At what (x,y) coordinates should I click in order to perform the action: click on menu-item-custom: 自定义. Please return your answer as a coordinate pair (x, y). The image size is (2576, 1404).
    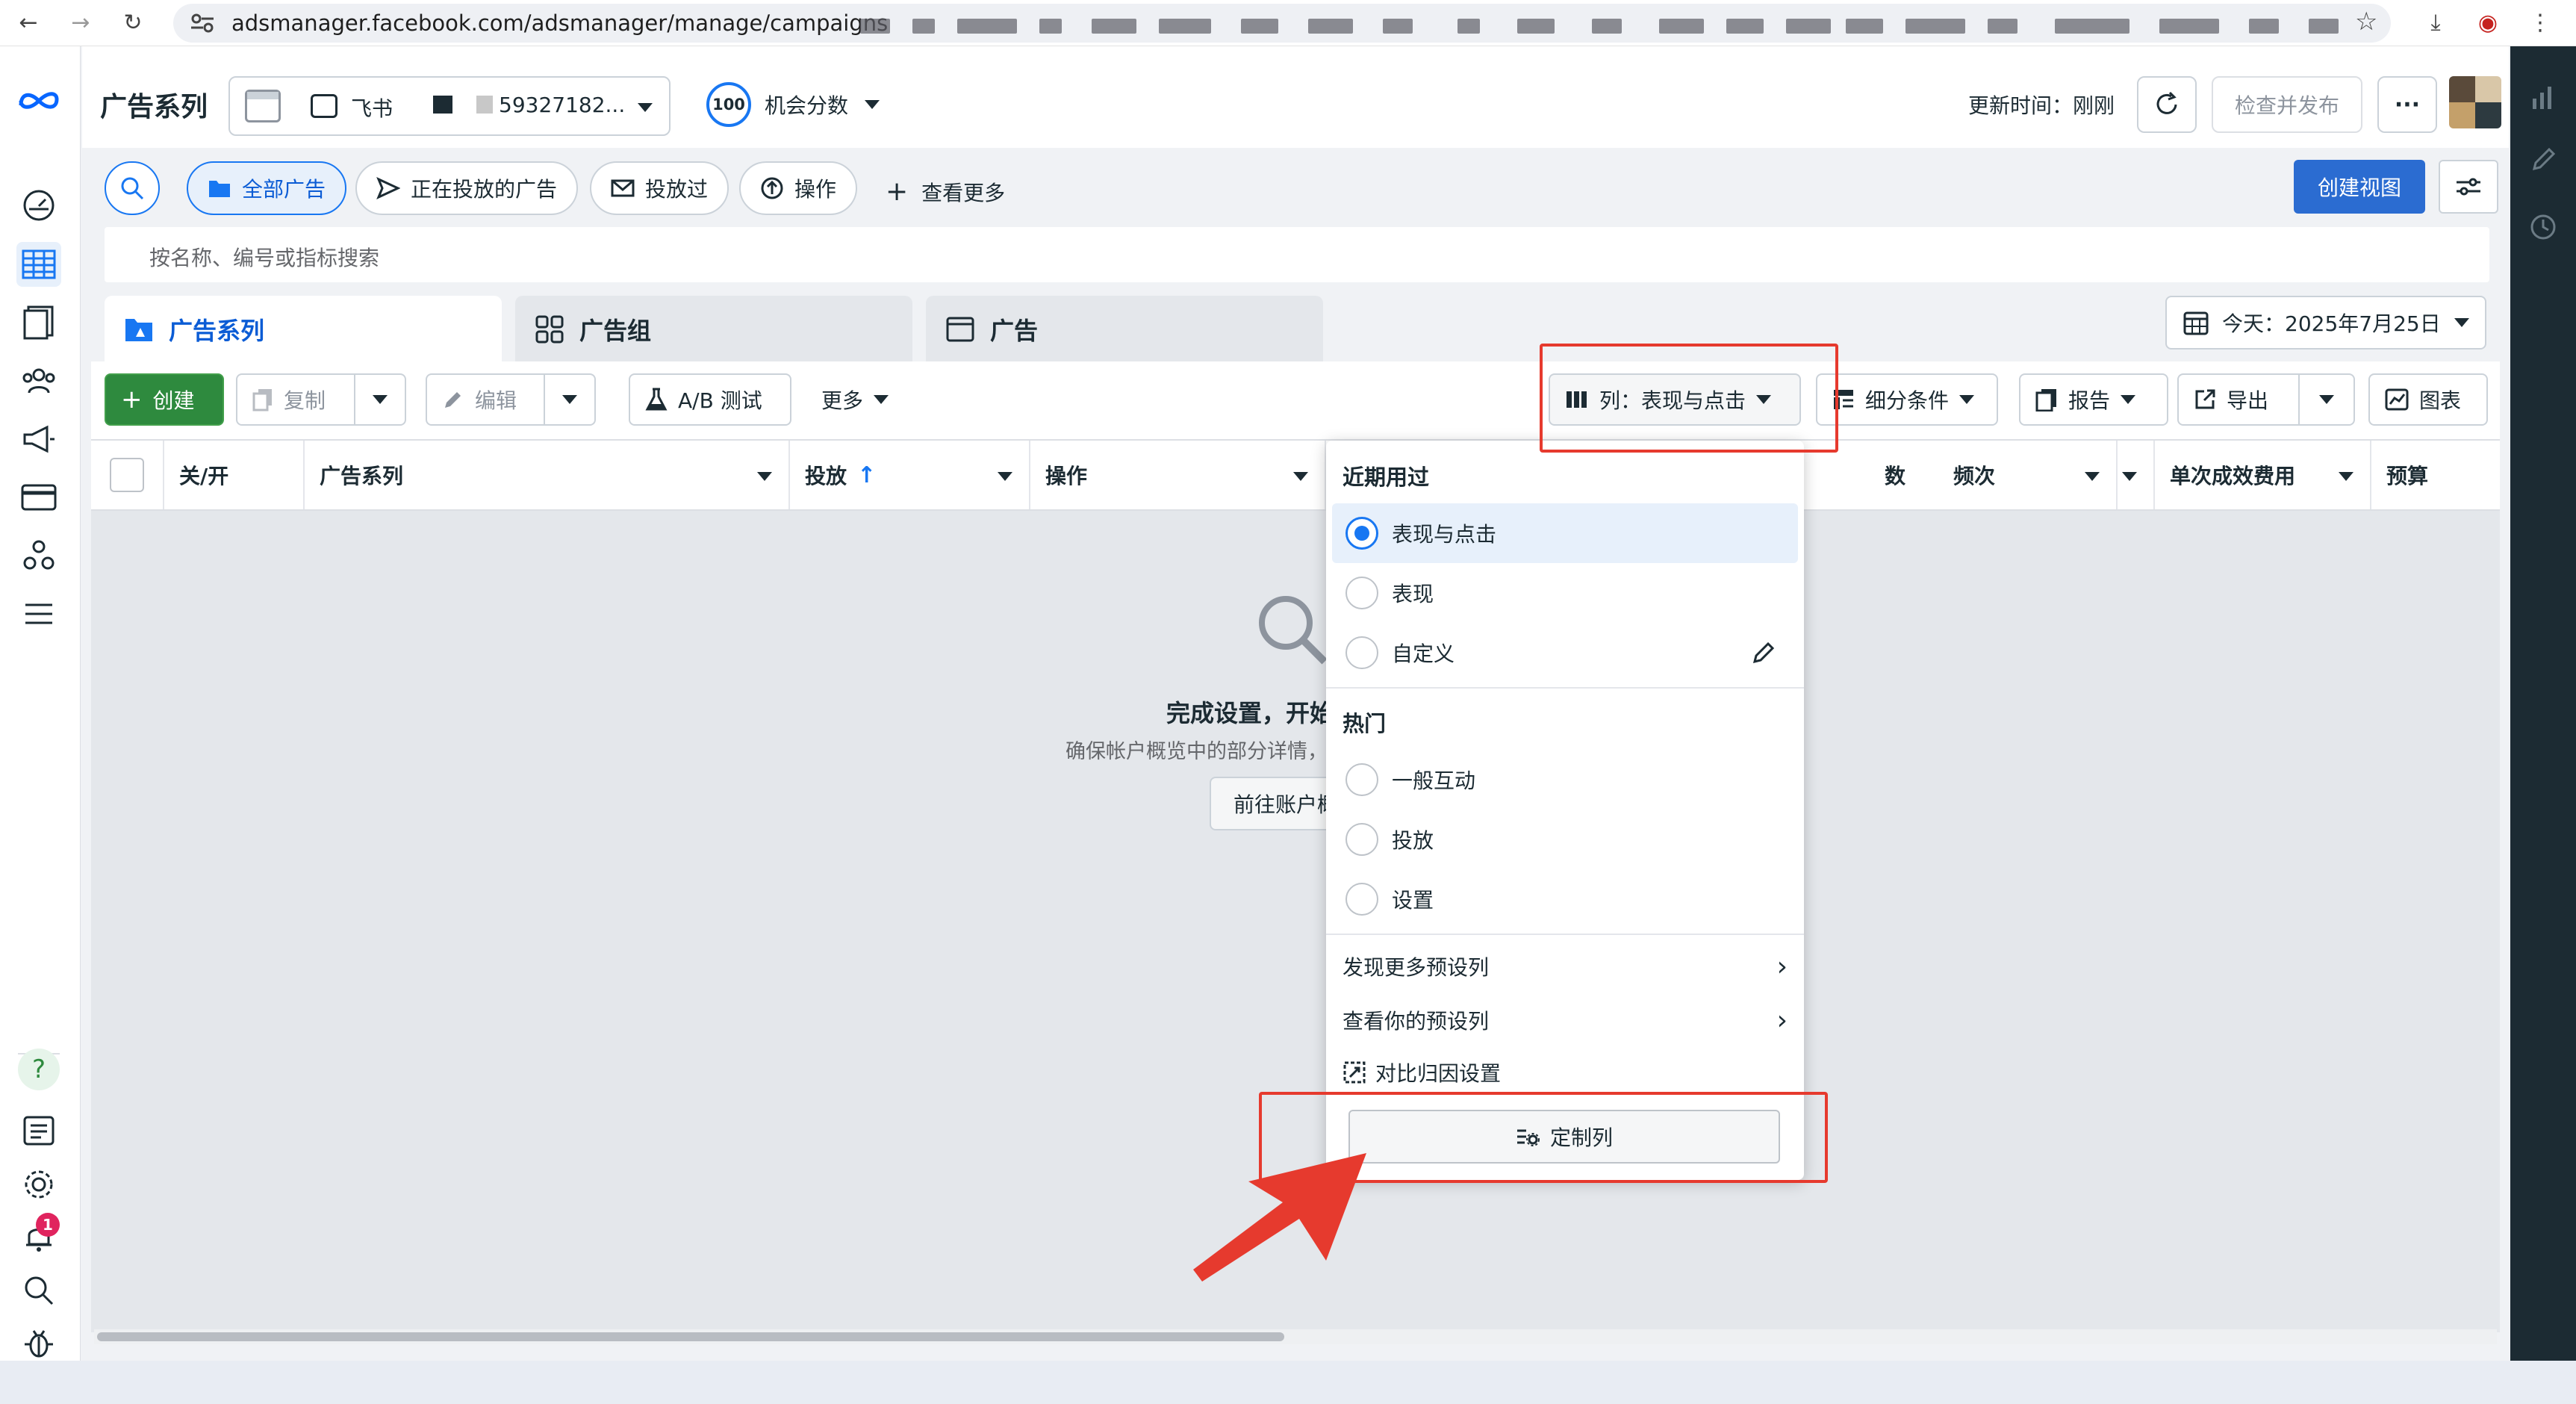
    Looking at the image, I should click on (1565, 653).